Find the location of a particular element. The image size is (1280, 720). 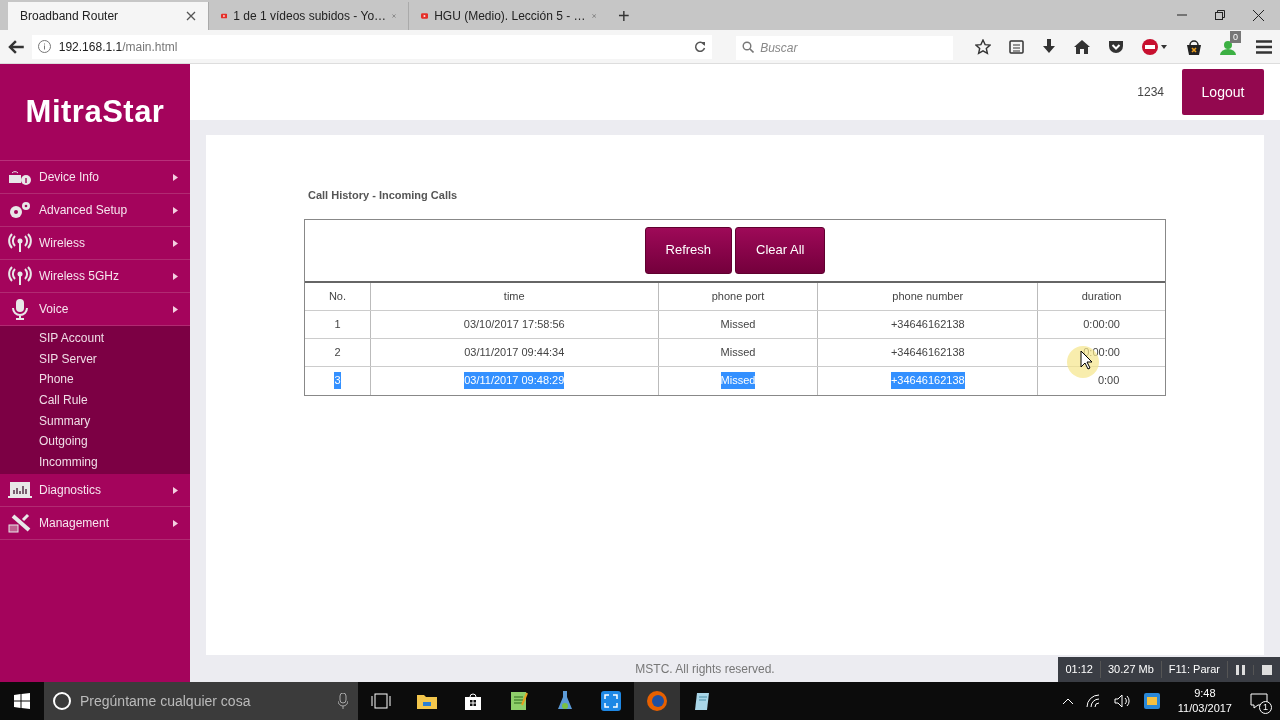

gears-icon is located at coordinates (20, 210).